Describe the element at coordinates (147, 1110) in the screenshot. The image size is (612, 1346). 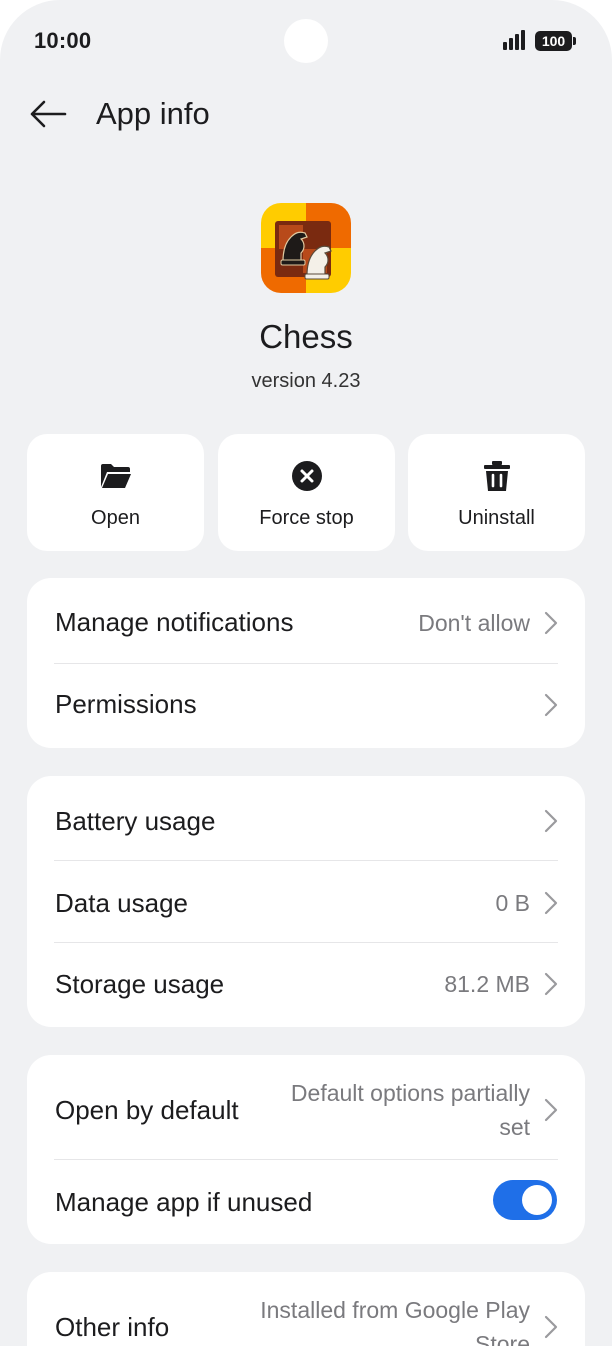
I see `open-by-default-title: Open by default` at that location.